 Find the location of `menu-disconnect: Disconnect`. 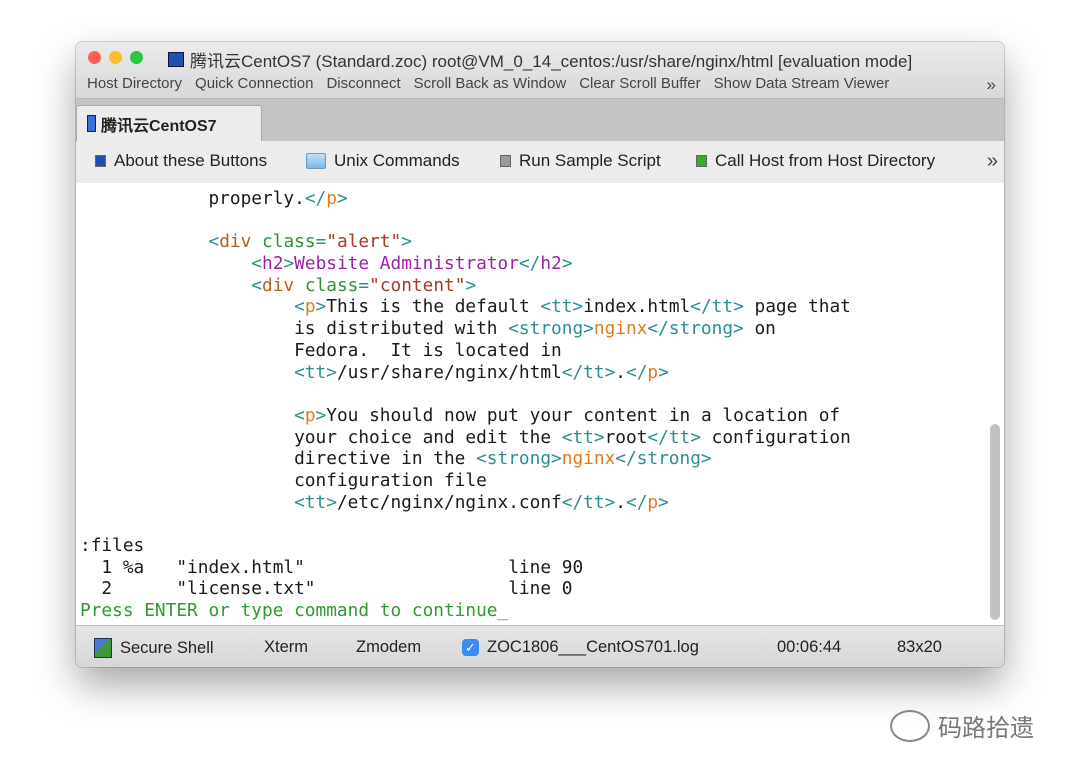

menu-disconnect: Disconnect is located at coordinates (363, 83).